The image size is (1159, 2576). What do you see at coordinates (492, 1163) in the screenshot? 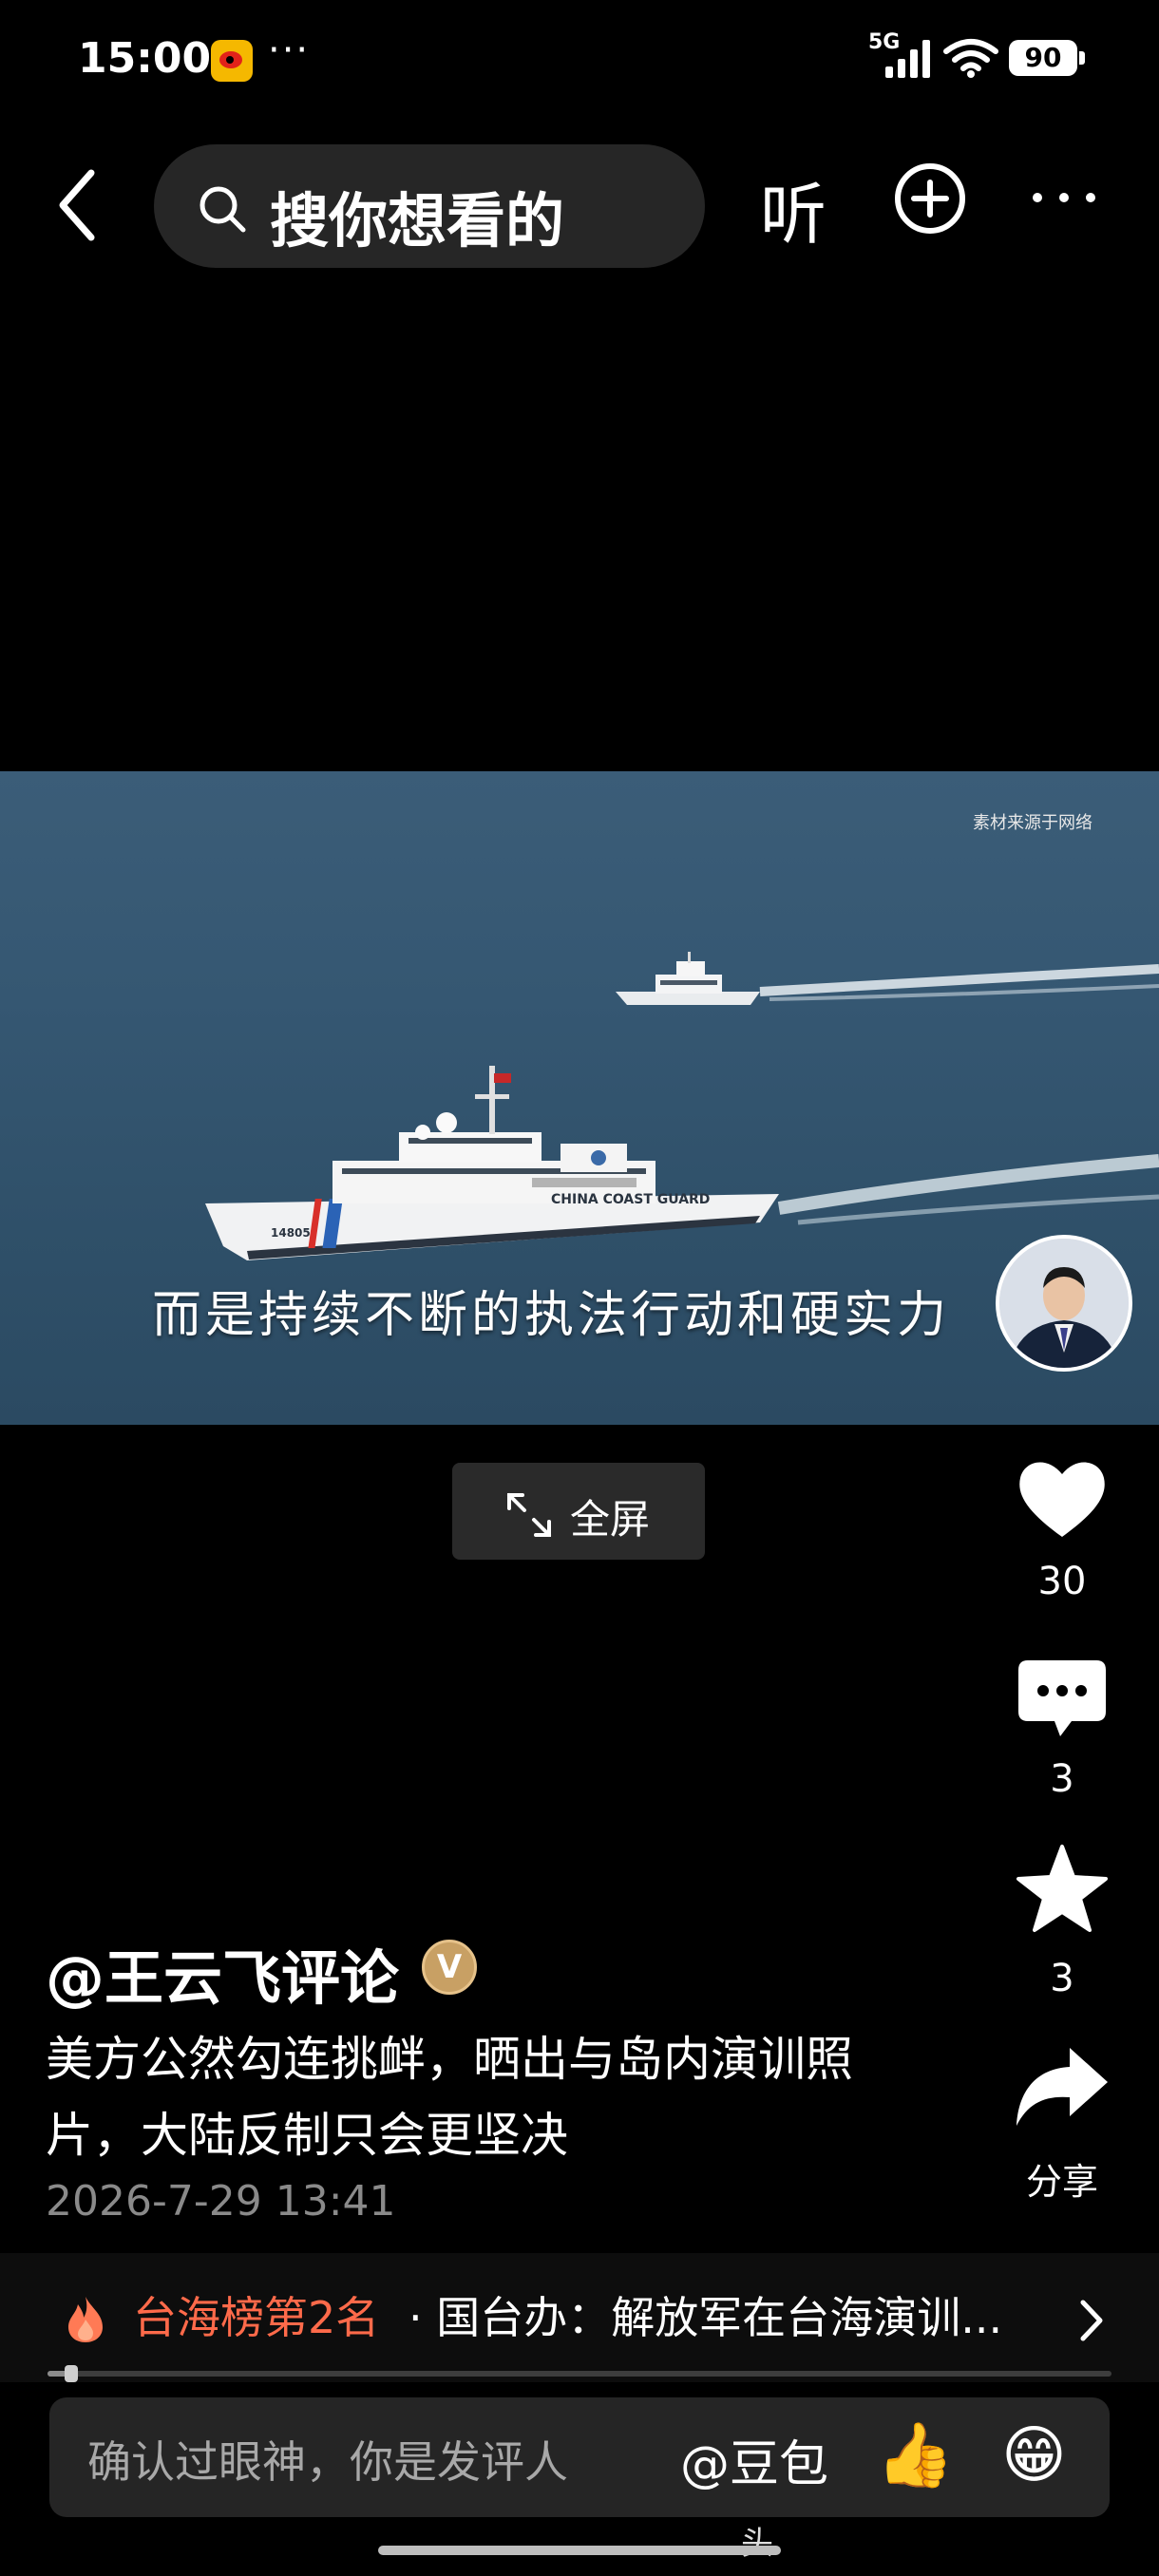
I see `coast-guard-ship: CHINA COAST GUARD 14805` at bounding box center [492, 1163].